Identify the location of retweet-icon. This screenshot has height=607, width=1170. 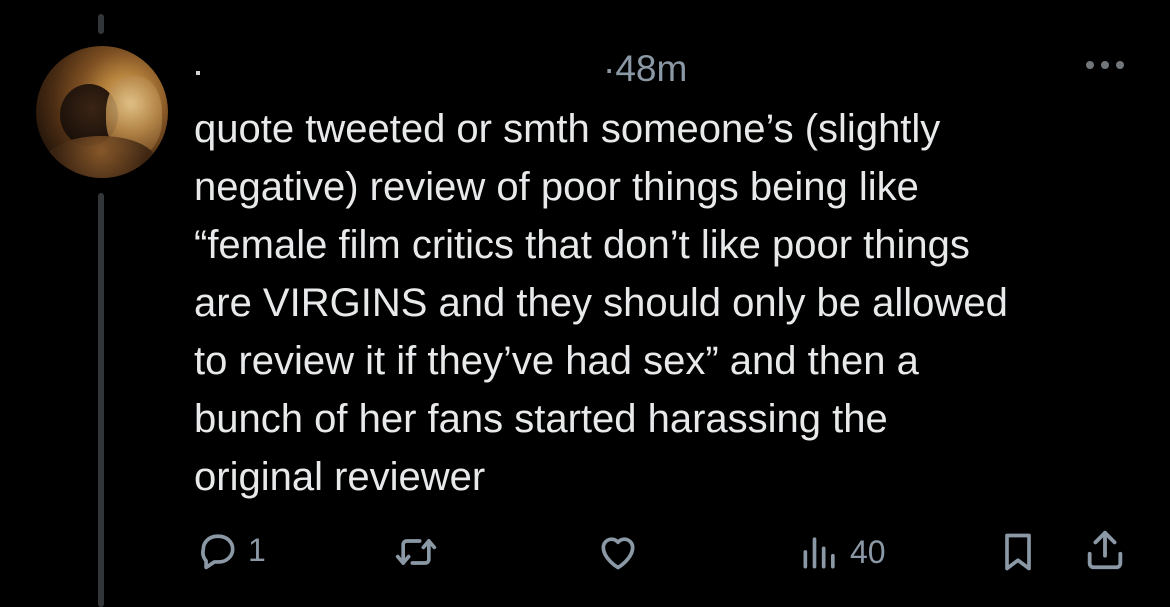
(416, 552).